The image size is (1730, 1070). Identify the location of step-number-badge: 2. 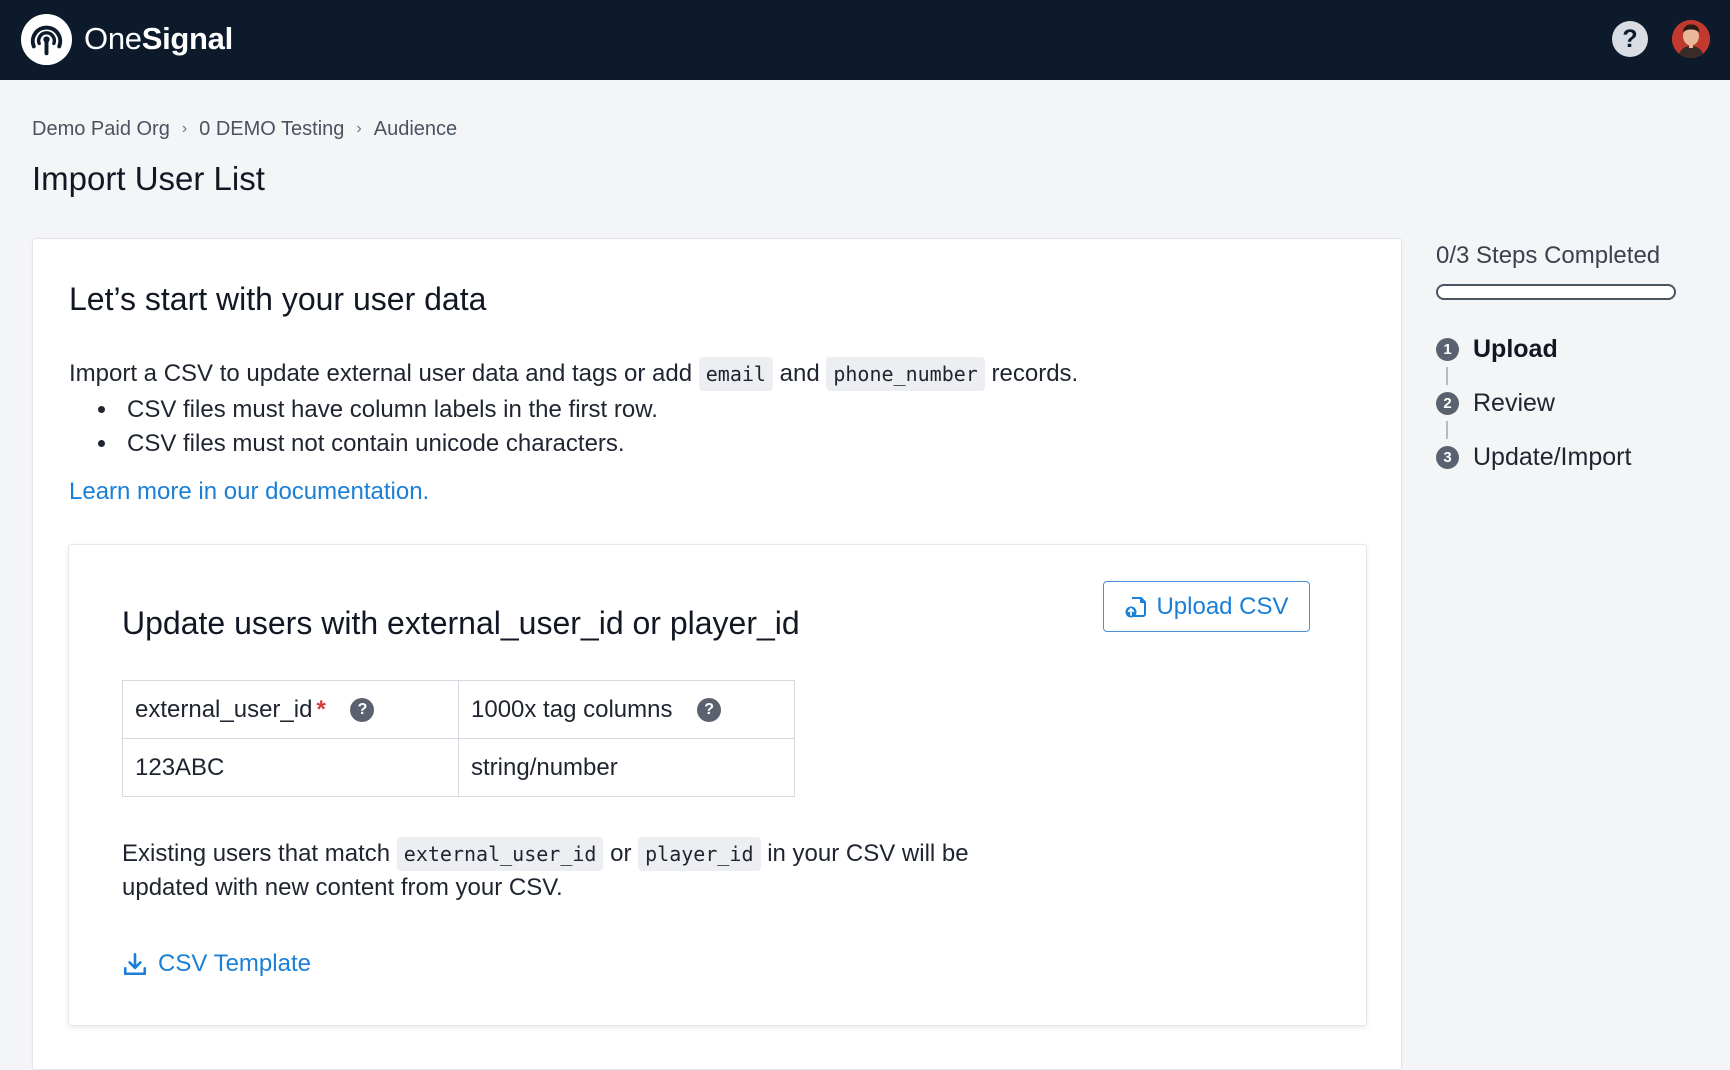
(1447, 403).